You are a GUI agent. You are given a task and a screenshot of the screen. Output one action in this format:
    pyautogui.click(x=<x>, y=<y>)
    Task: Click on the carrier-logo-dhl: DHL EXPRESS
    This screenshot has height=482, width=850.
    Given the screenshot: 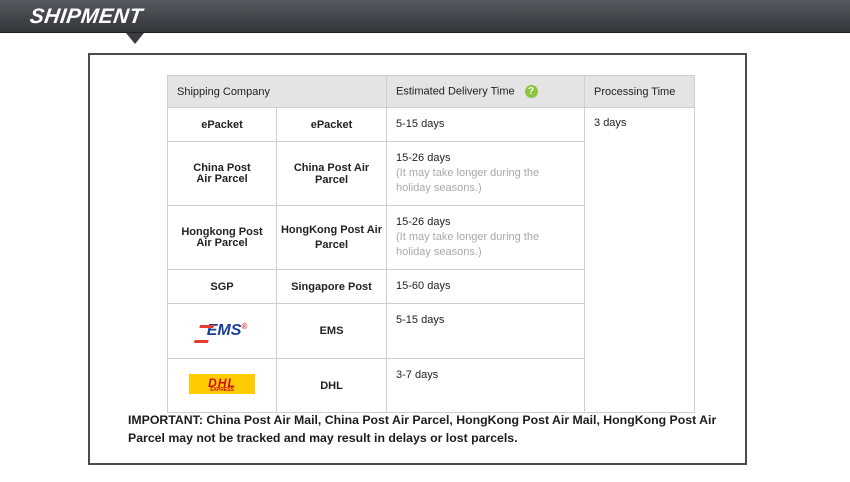 What is the action you would take?
    pyautogui.click(x=222, y=385)
    